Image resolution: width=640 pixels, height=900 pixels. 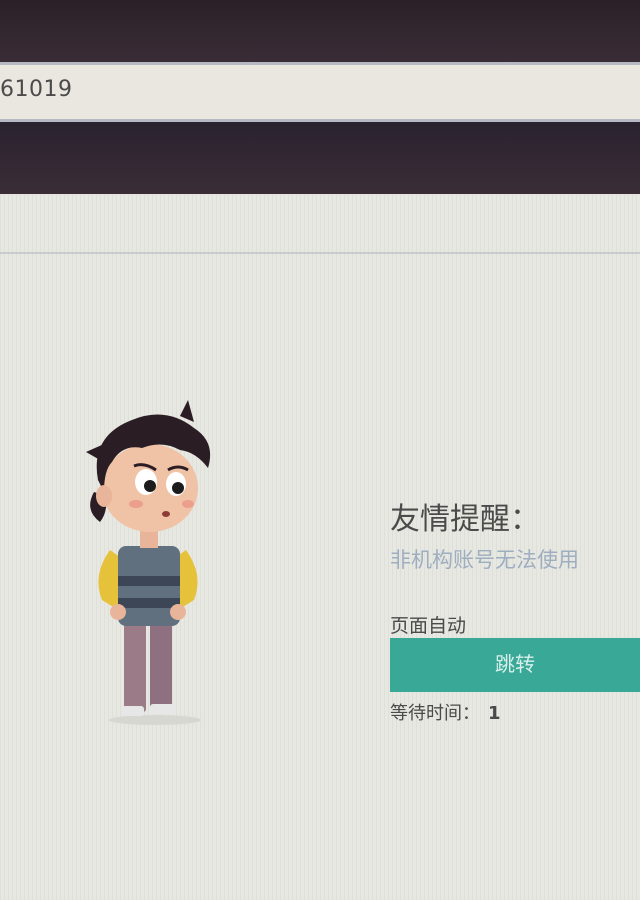 What do you see at coordinates (320, 92) in the screenshot?
I see `address-bar: 61019` at bounding box center [320, 92].